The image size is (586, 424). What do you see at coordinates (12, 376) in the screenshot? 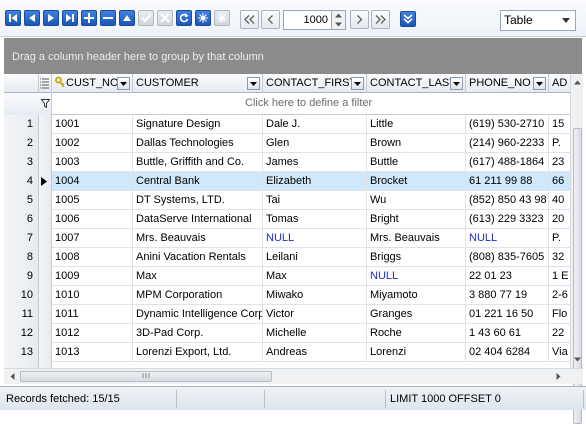
I see `scroll-left-icon` at bounding box center [12, 376].